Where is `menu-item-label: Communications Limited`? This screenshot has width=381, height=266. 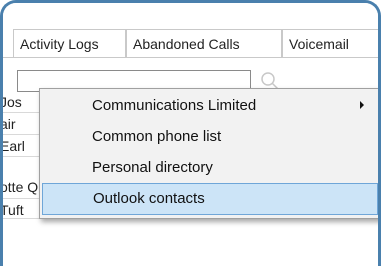 menu-item-label: Communications Limited is located at coordinates (174, 105).